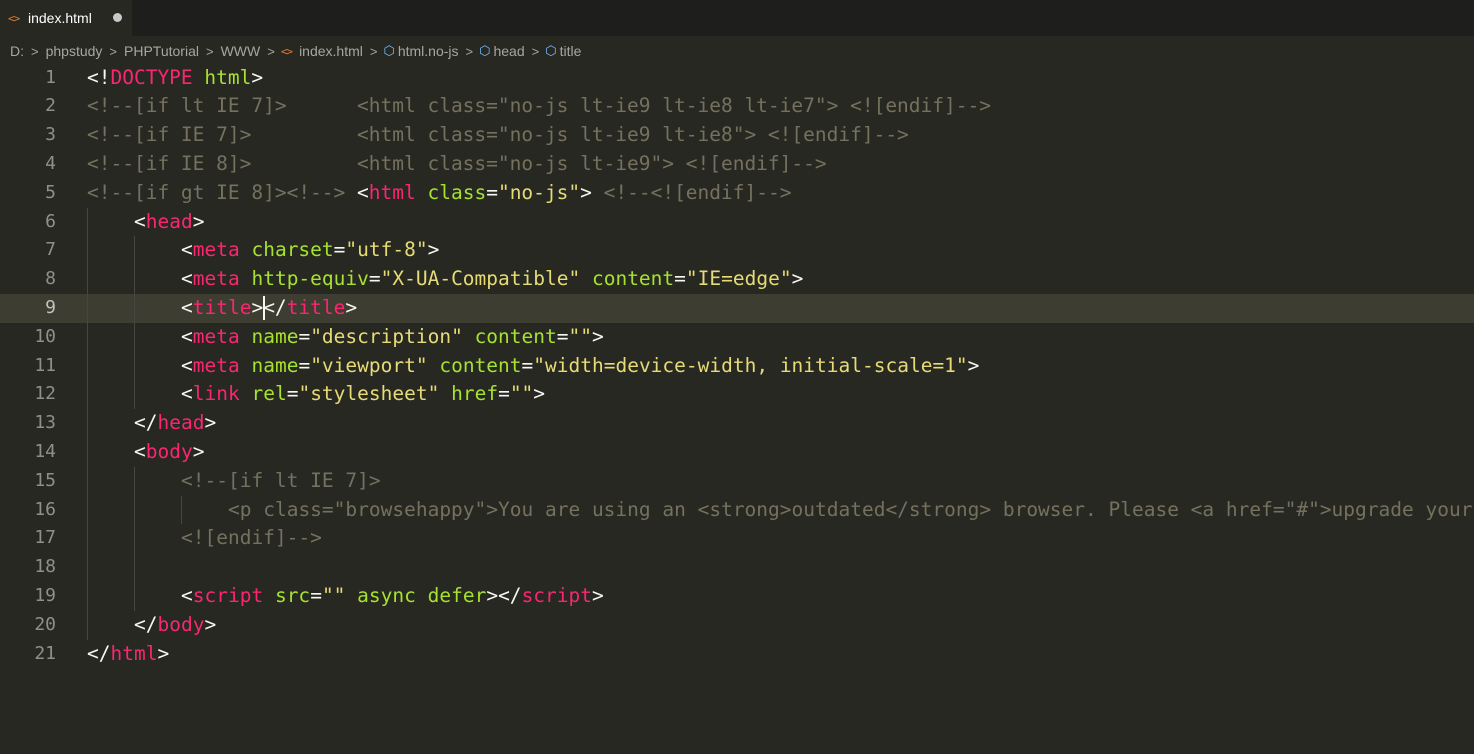 This screenshot has width=1474, height=754. I want to click on code-line: 12 <link rel="stylesheet" href="">, so click(737, 395).